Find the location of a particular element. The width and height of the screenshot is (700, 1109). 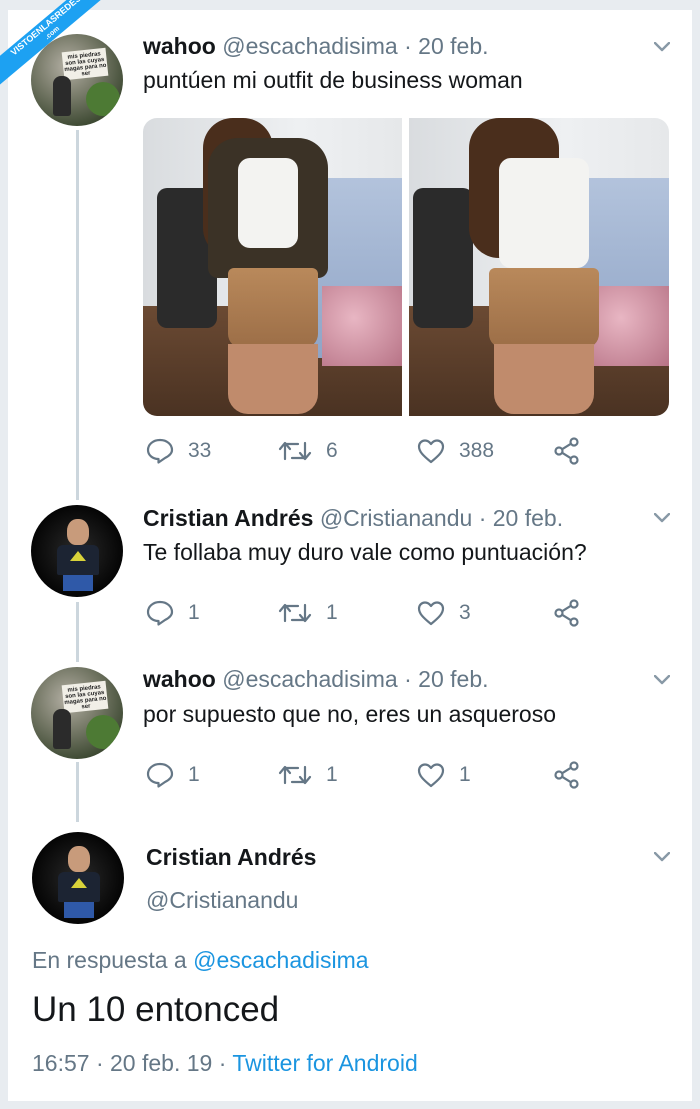

tweet-header: Cristian Andrés @Cristianandu · 20 feb. is located at coordinates (353, 518).